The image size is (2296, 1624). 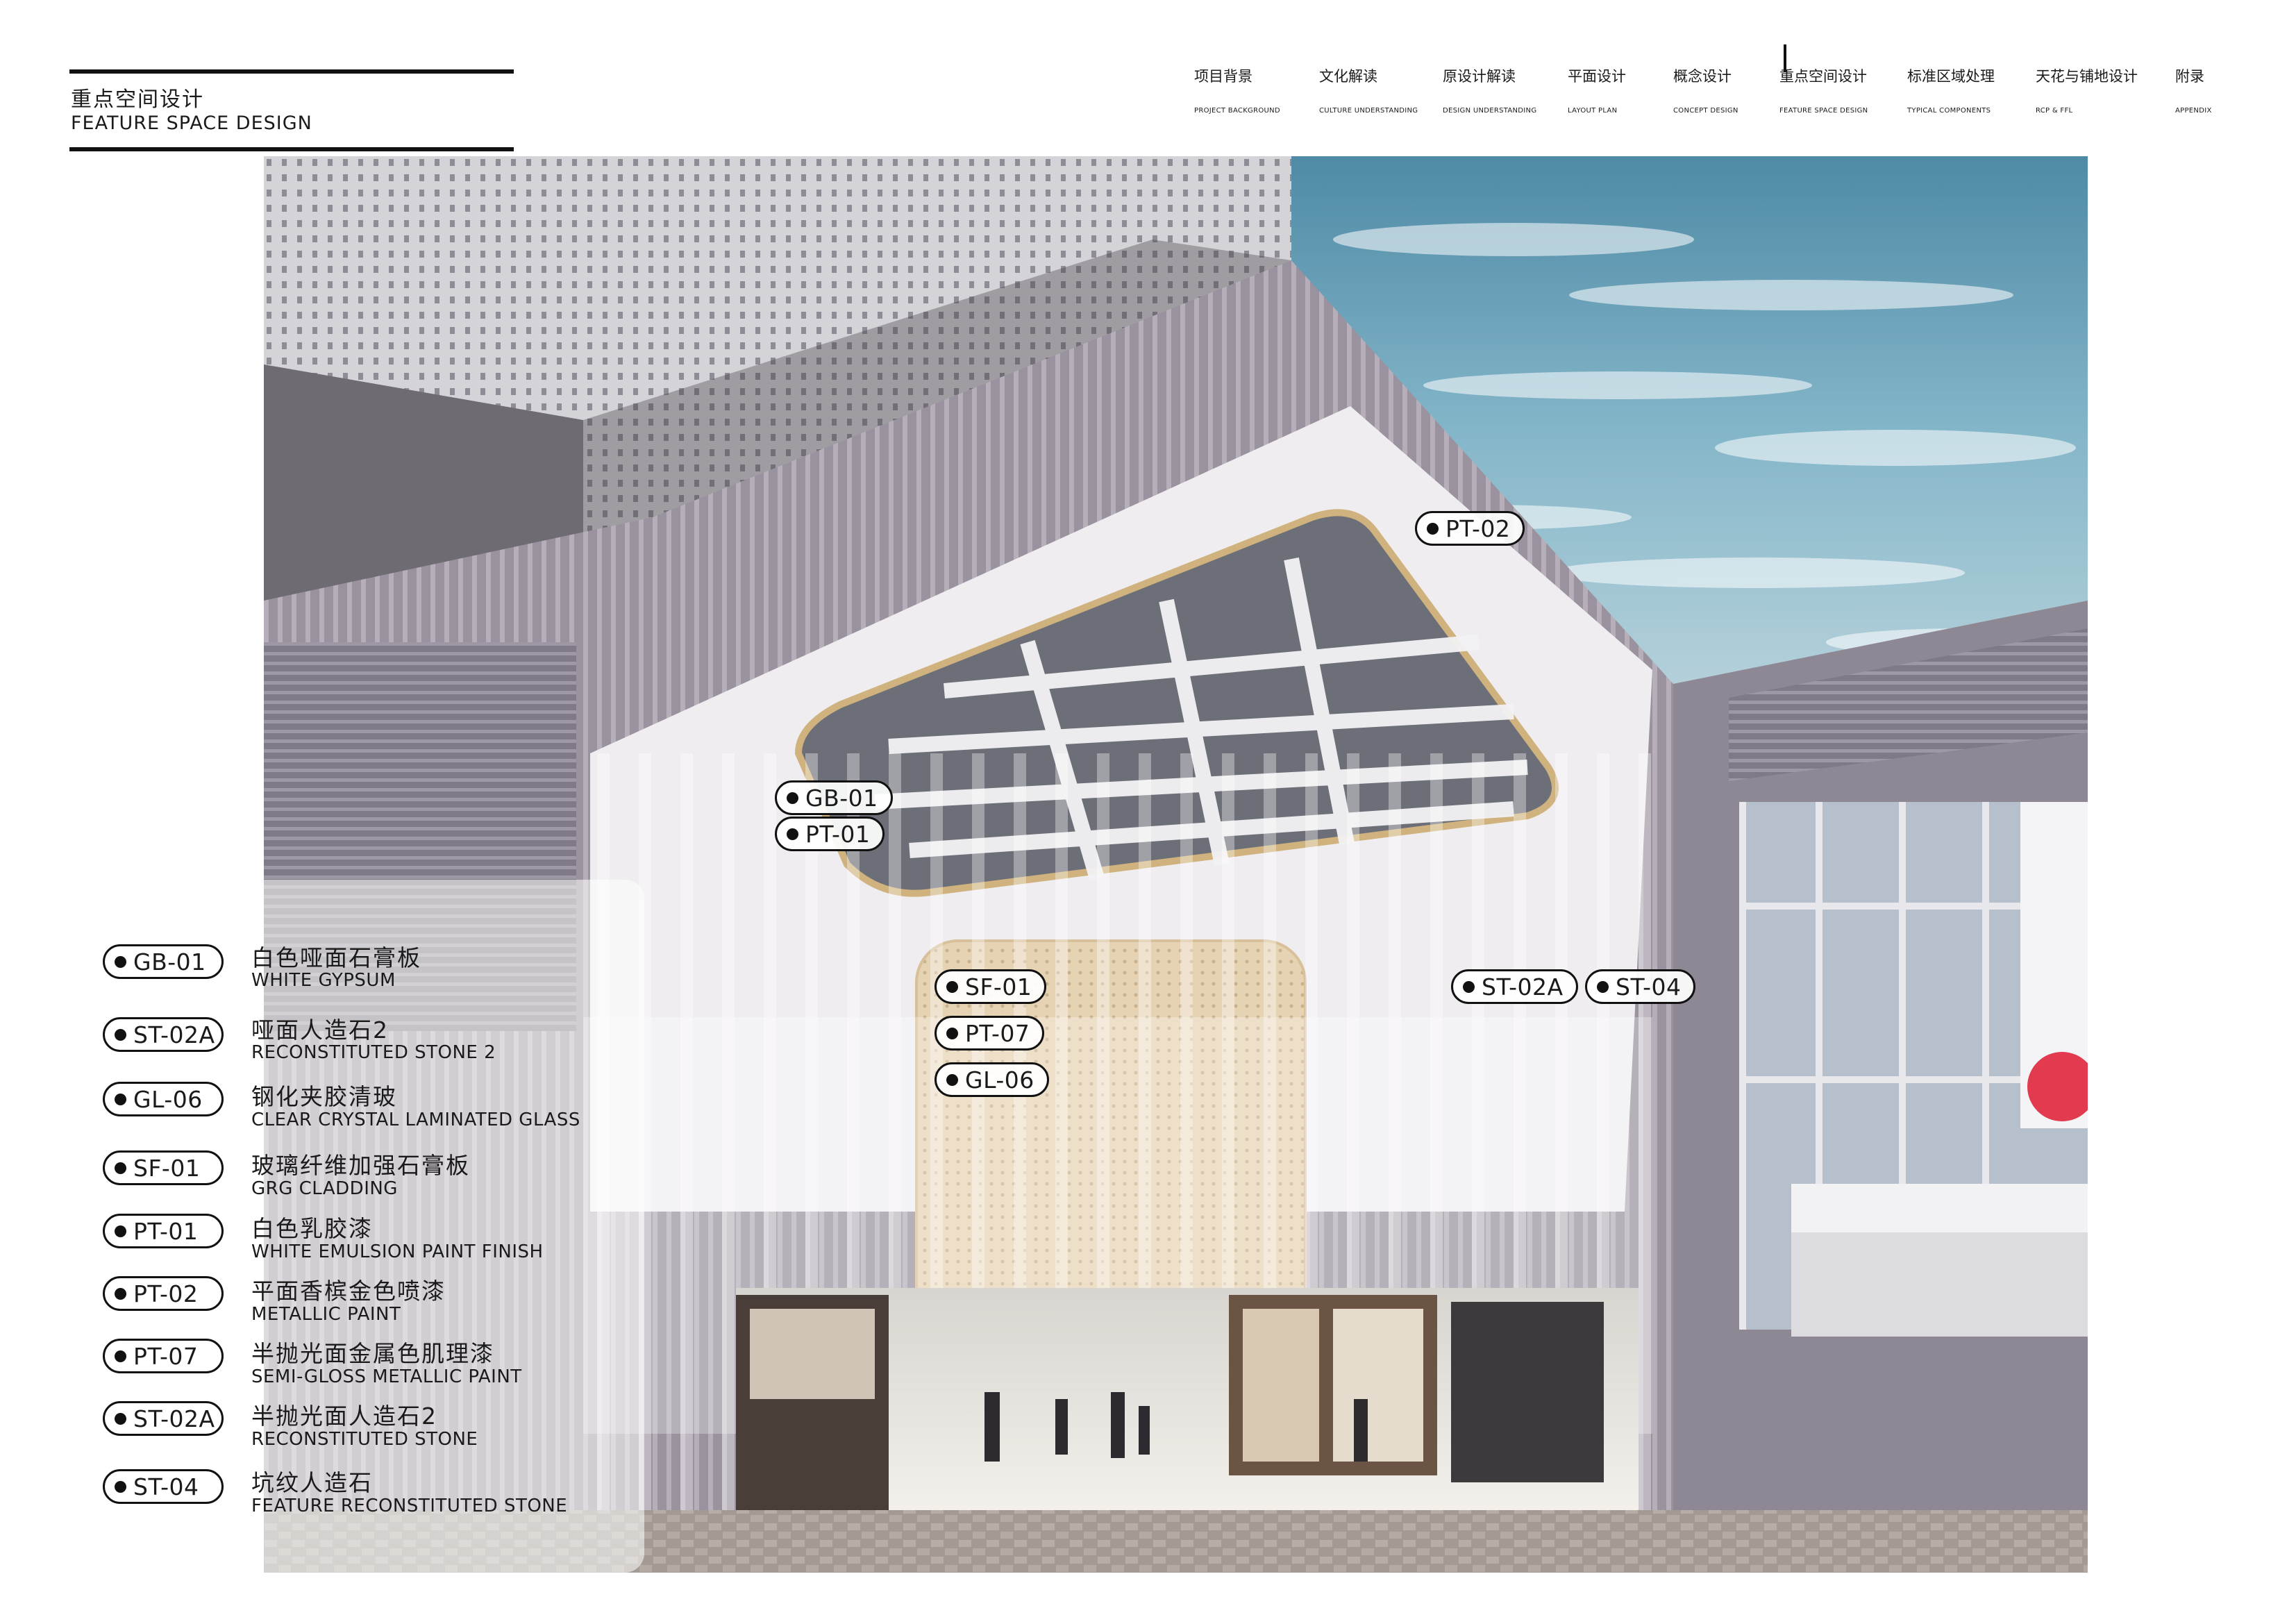 I want to click on legend-tag-pt-07: PT-07, so click(x=163, y=1356).